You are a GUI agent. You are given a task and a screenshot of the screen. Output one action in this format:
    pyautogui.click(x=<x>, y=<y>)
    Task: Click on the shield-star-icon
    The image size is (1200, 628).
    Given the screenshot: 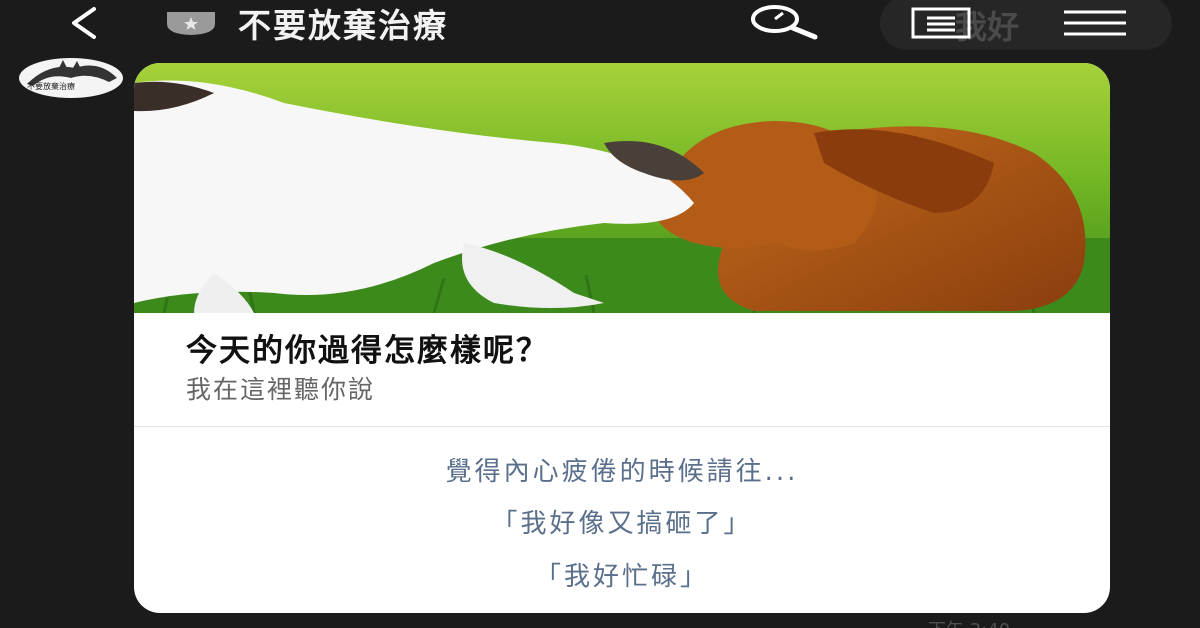 What is the action you would take?
    pyautogui.click(x=191, y=23)
    